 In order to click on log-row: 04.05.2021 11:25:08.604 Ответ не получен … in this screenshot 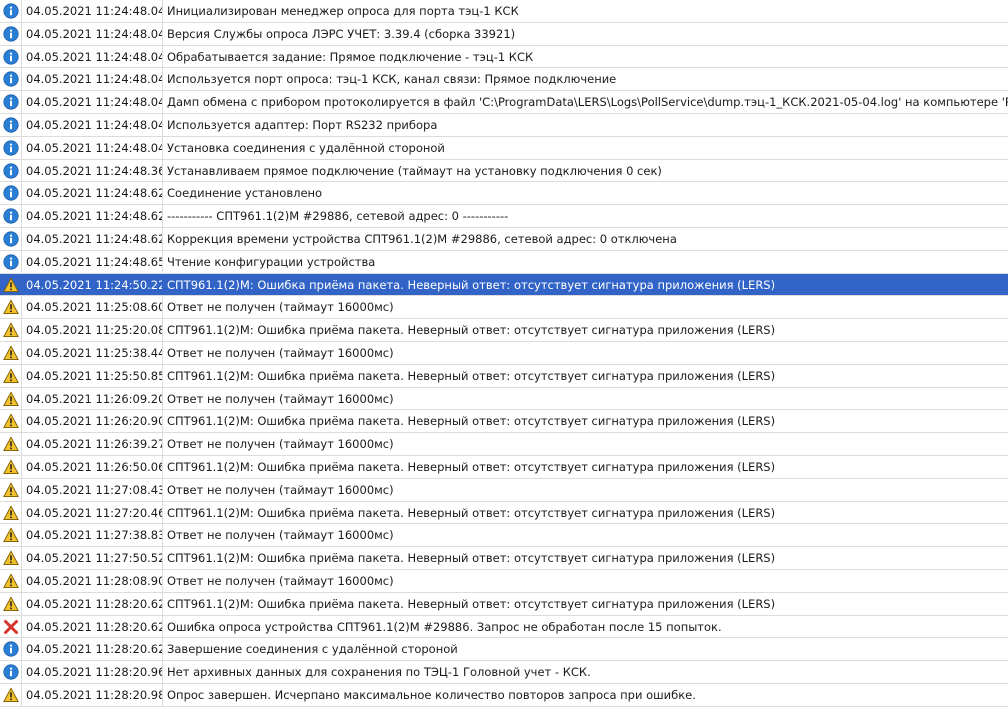, I will do `click(504, 308)`.